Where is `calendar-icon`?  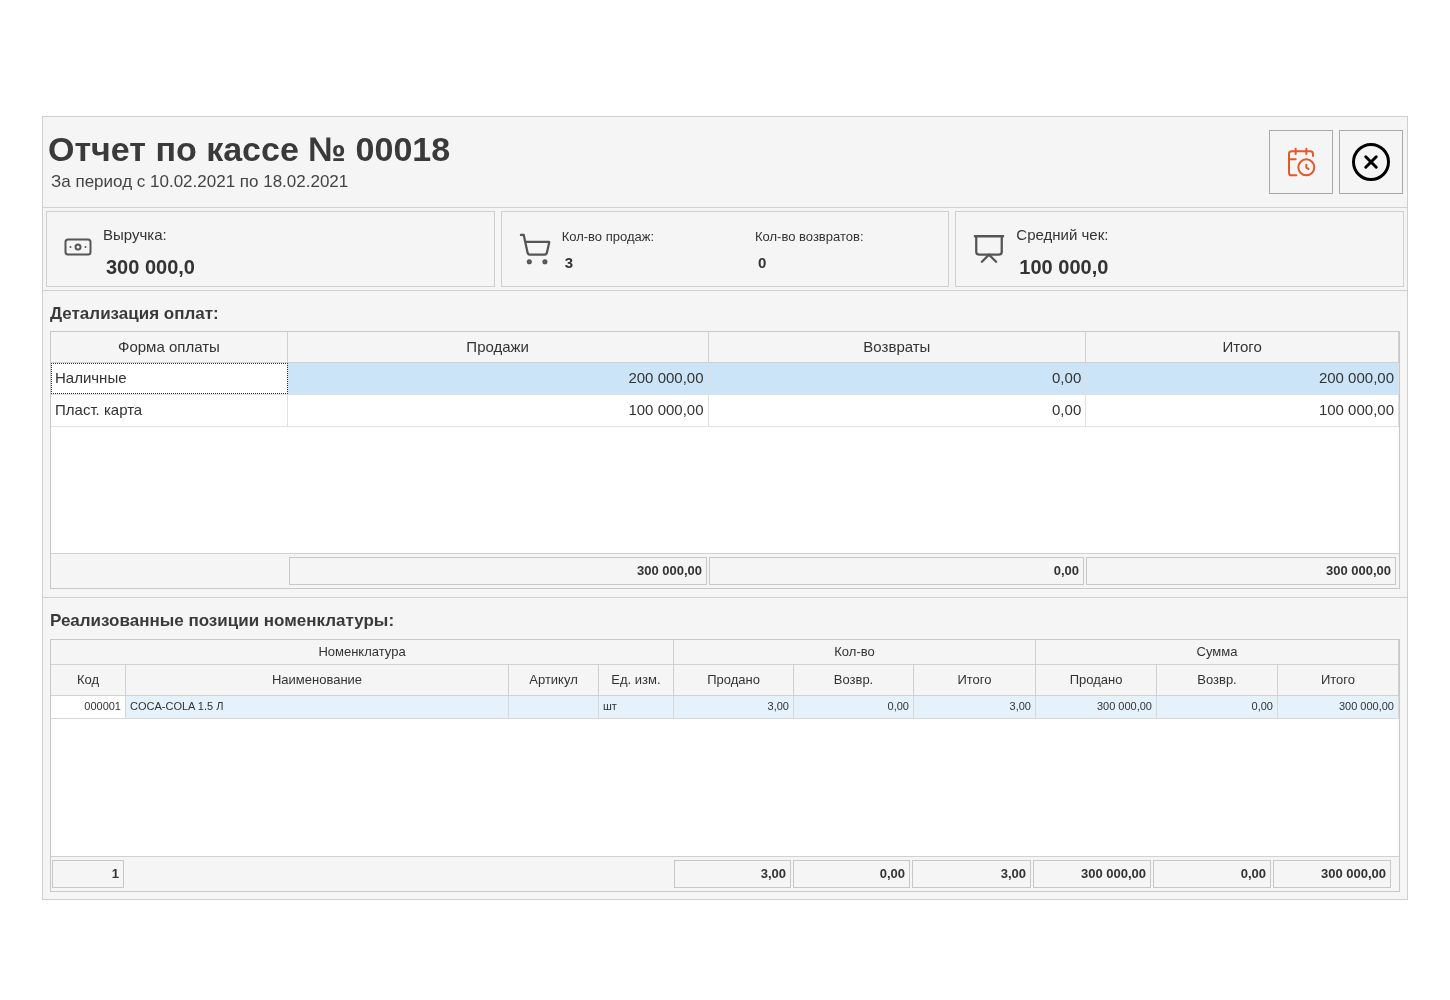 calendar-icon is located at coordinates (1301, 161).